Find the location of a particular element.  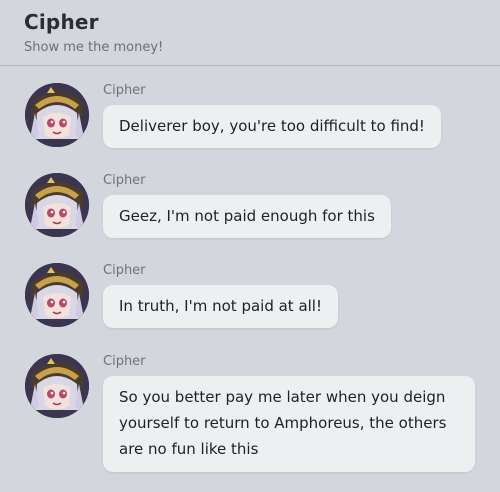

chat-header: Cipher Show me the money! is located at coordinates (250, 33).